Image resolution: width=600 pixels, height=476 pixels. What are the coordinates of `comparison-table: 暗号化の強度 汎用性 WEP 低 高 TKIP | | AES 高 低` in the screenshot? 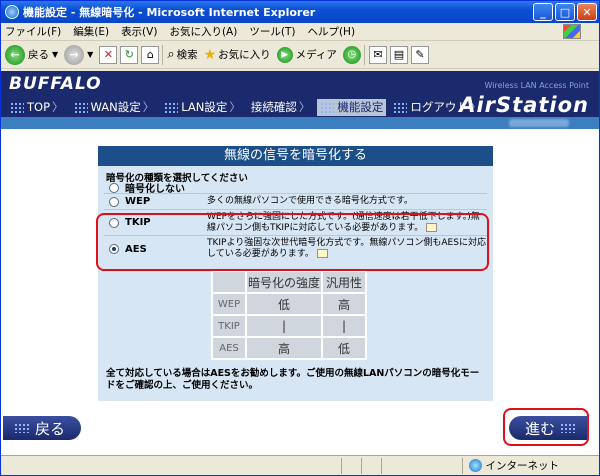 It's located at (289, 315).